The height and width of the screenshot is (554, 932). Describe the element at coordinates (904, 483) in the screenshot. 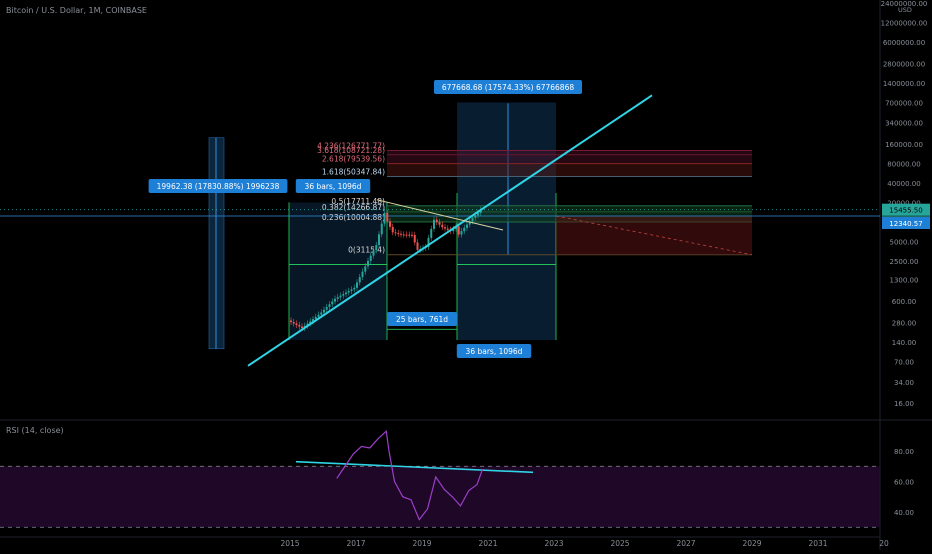

I see `rsi-tick-1: 60.00` at that location.